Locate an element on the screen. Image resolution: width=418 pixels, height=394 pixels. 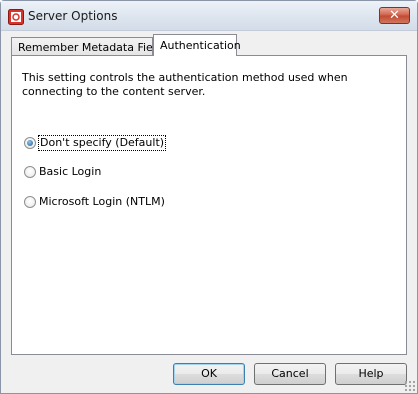
radio-label: Microsoft Login (NTLM) is located at coordinates (102, 202).